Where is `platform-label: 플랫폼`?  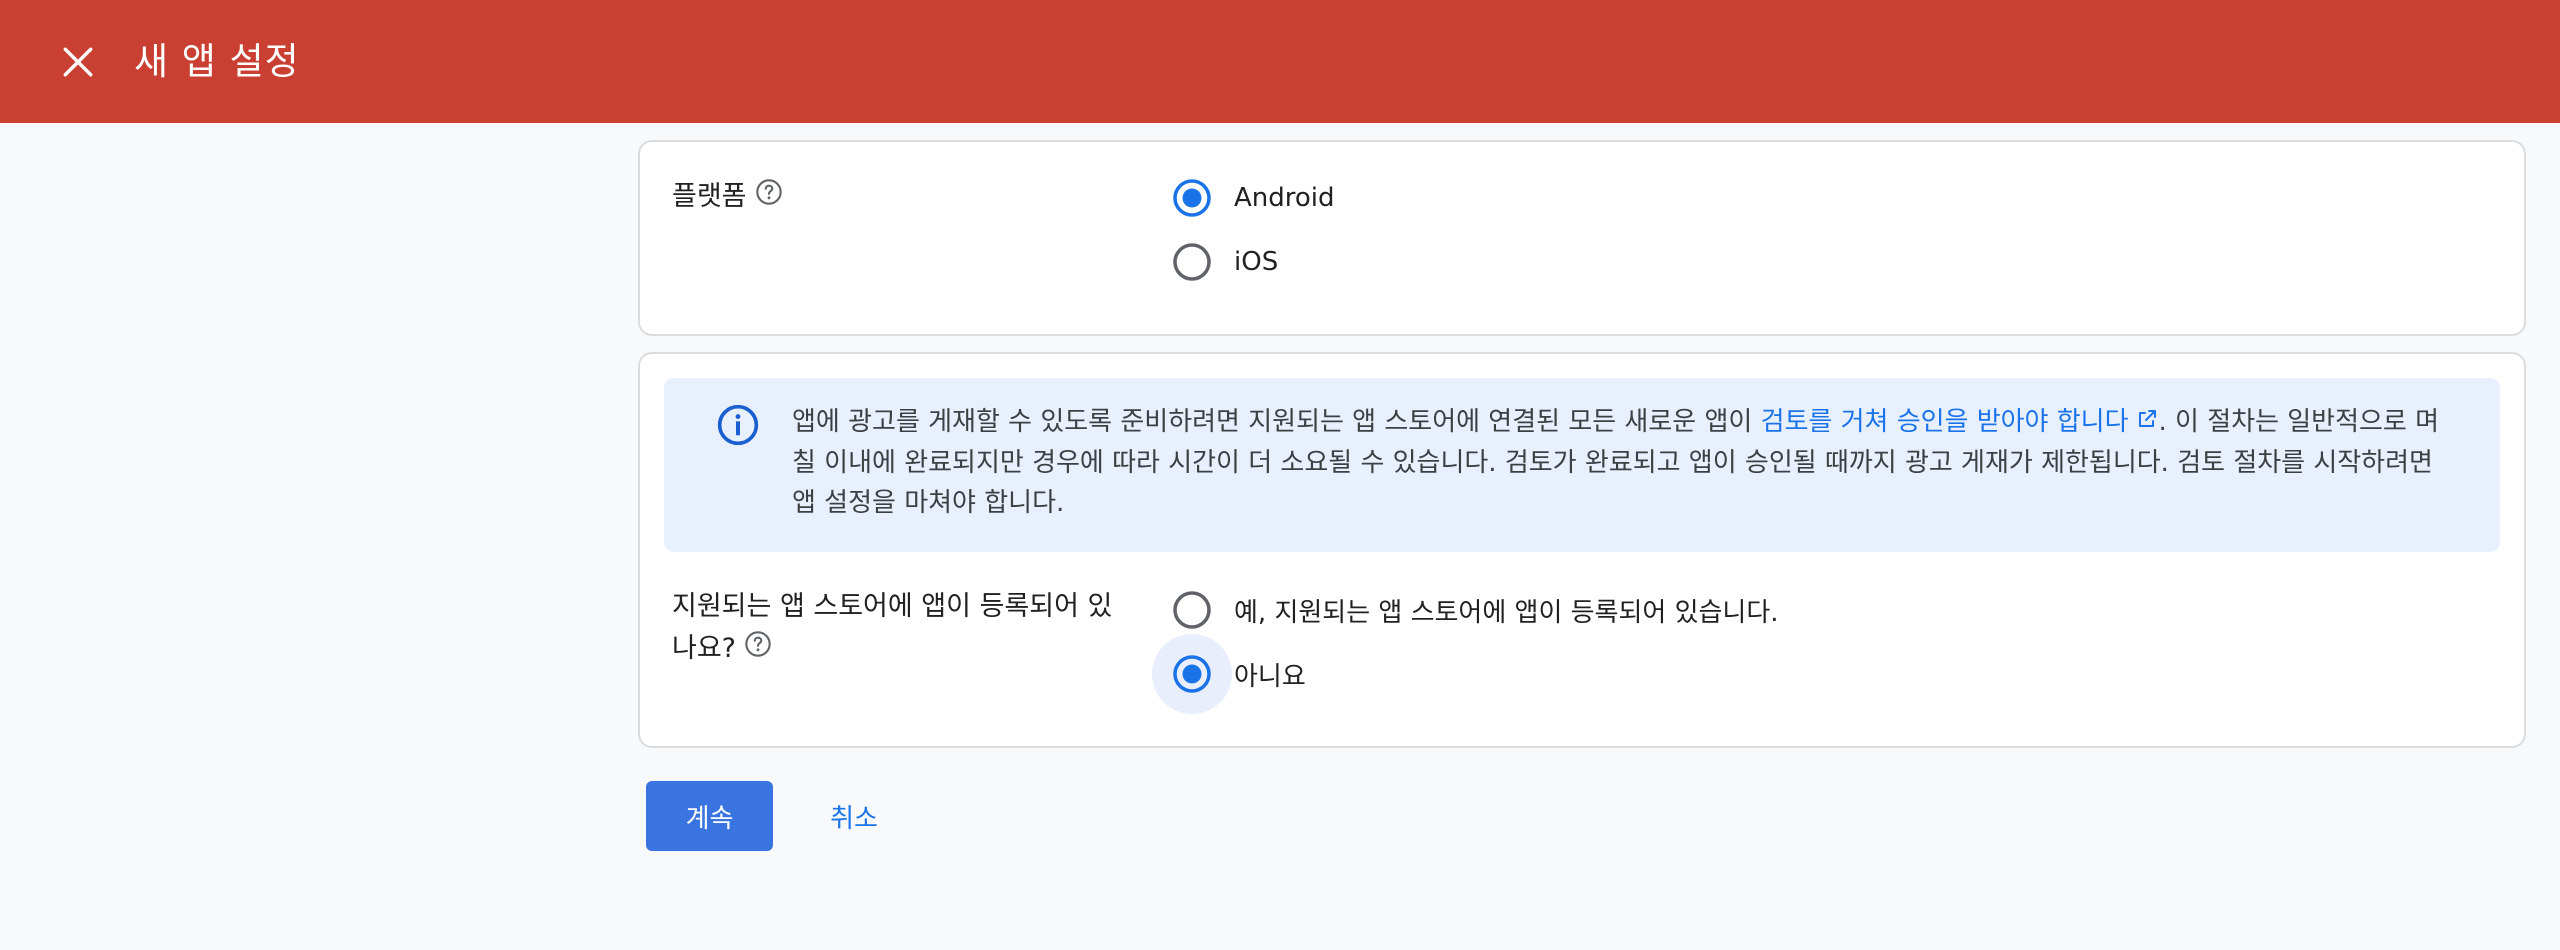 platform-label: 플랫폼 is located at coordinates (709, 196).